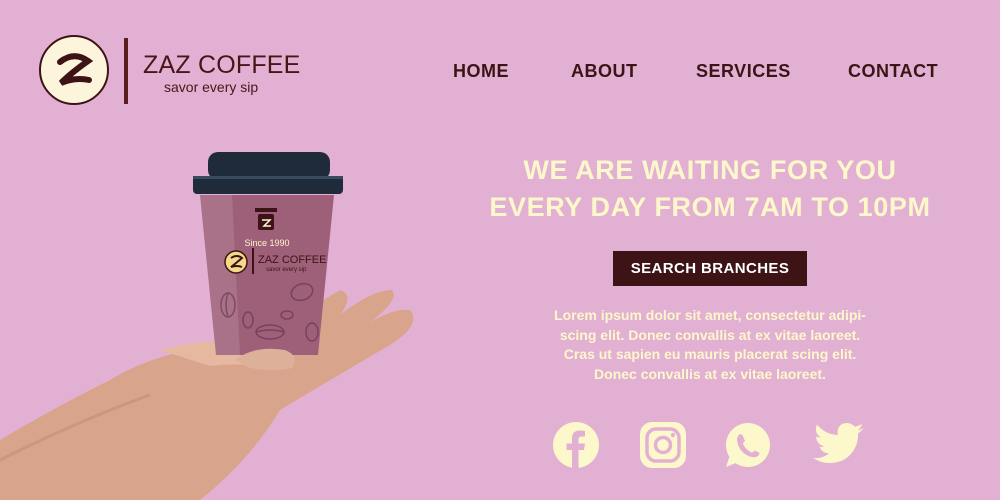  What do you see at coordinates (710, 373) in the screenshot?
I see `description-line: Donec convallis at ex vitae laoreet.` at bounding box center [710, 373].